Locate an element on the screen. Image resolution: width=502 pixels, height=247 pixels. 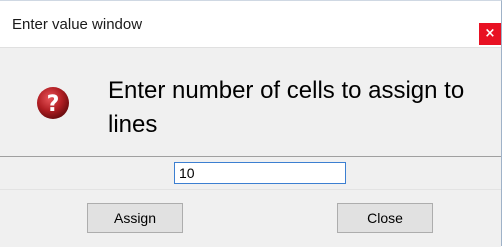
window-title: Enter value window is located at coordinates (77, 24).